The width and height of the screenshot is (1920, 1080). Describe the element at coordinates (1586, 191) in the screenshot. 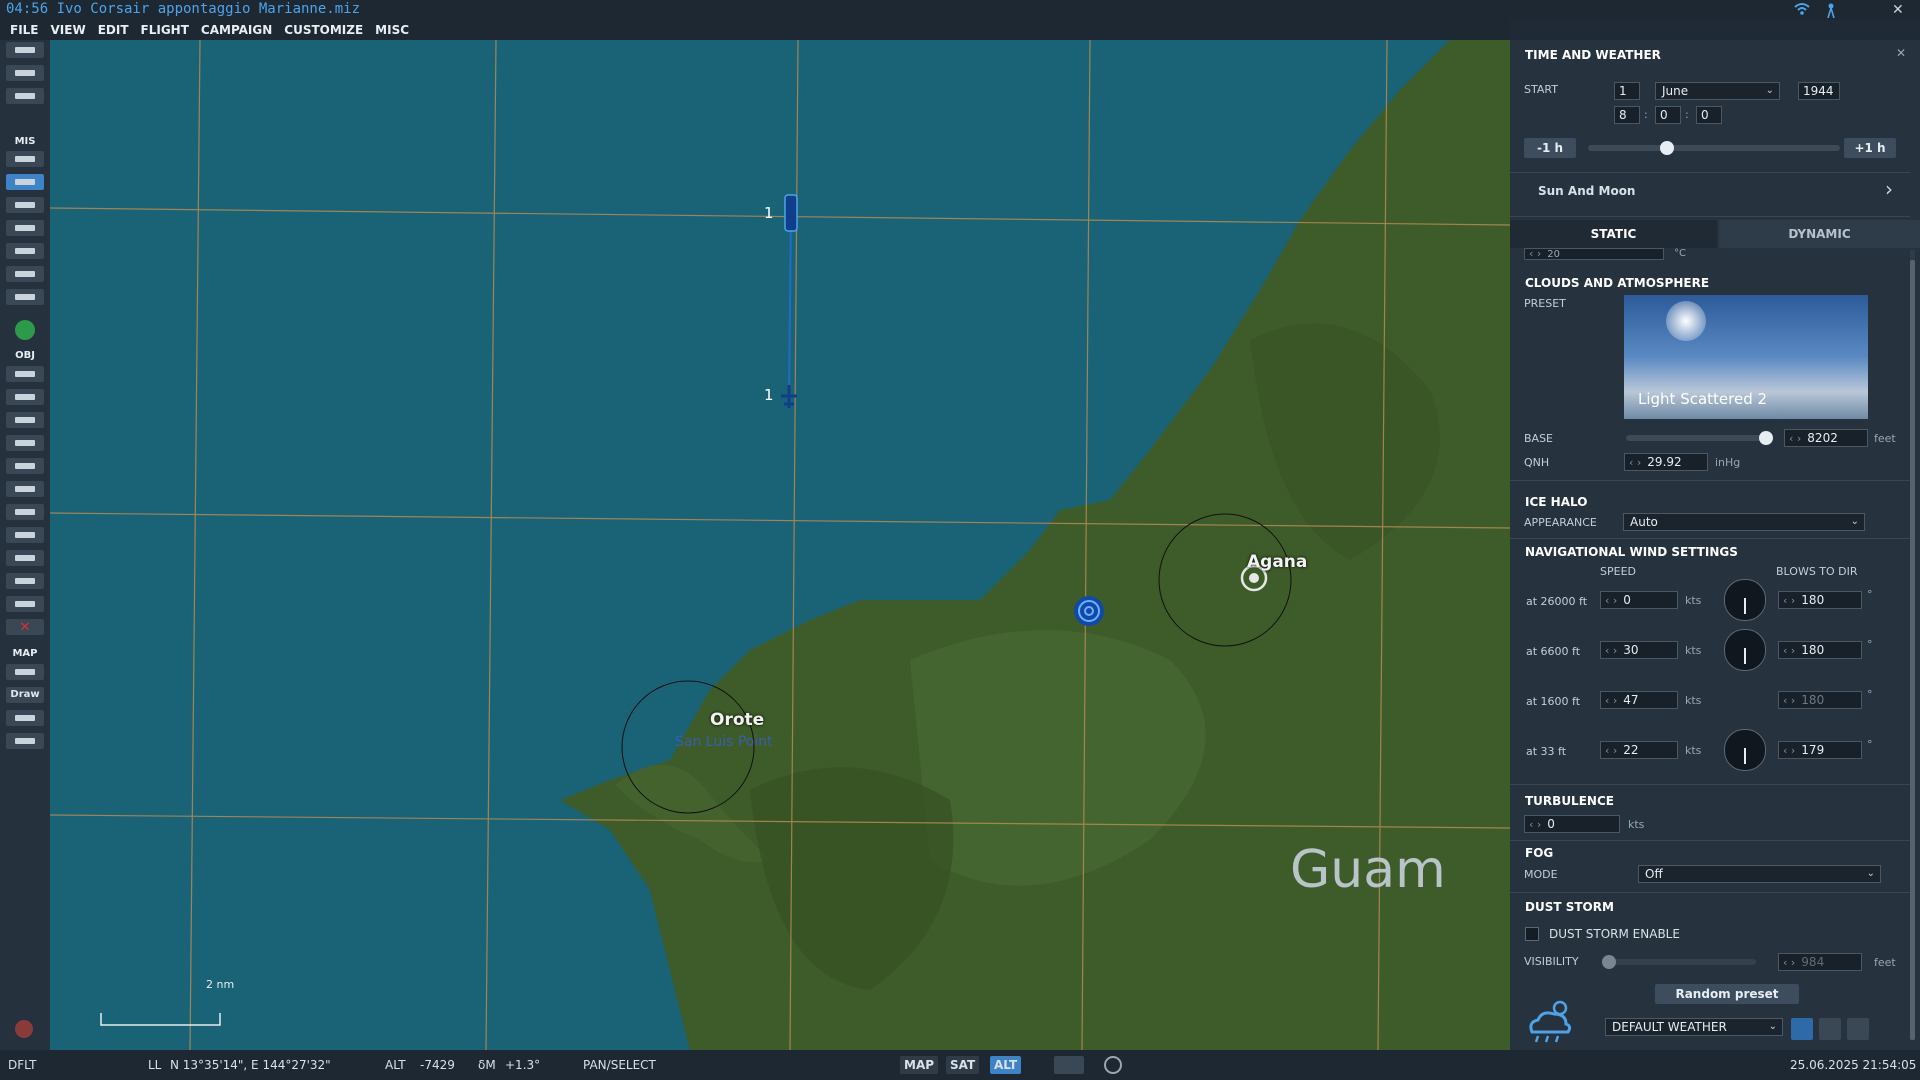

I see `sun-moon-link: Sun And Moon` at that location.